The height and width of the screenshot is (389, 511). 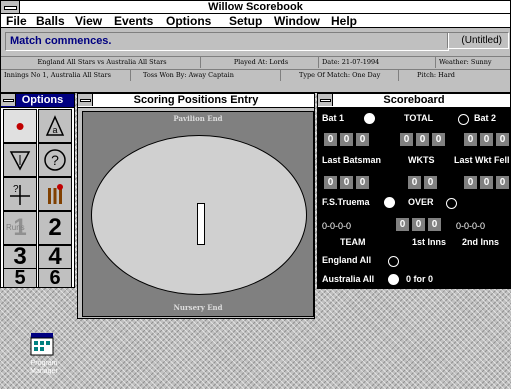 What do you see at coordinates (297, 21) in the screenshot?
I see `menu-window: Window` at bounding box center [297, 21].